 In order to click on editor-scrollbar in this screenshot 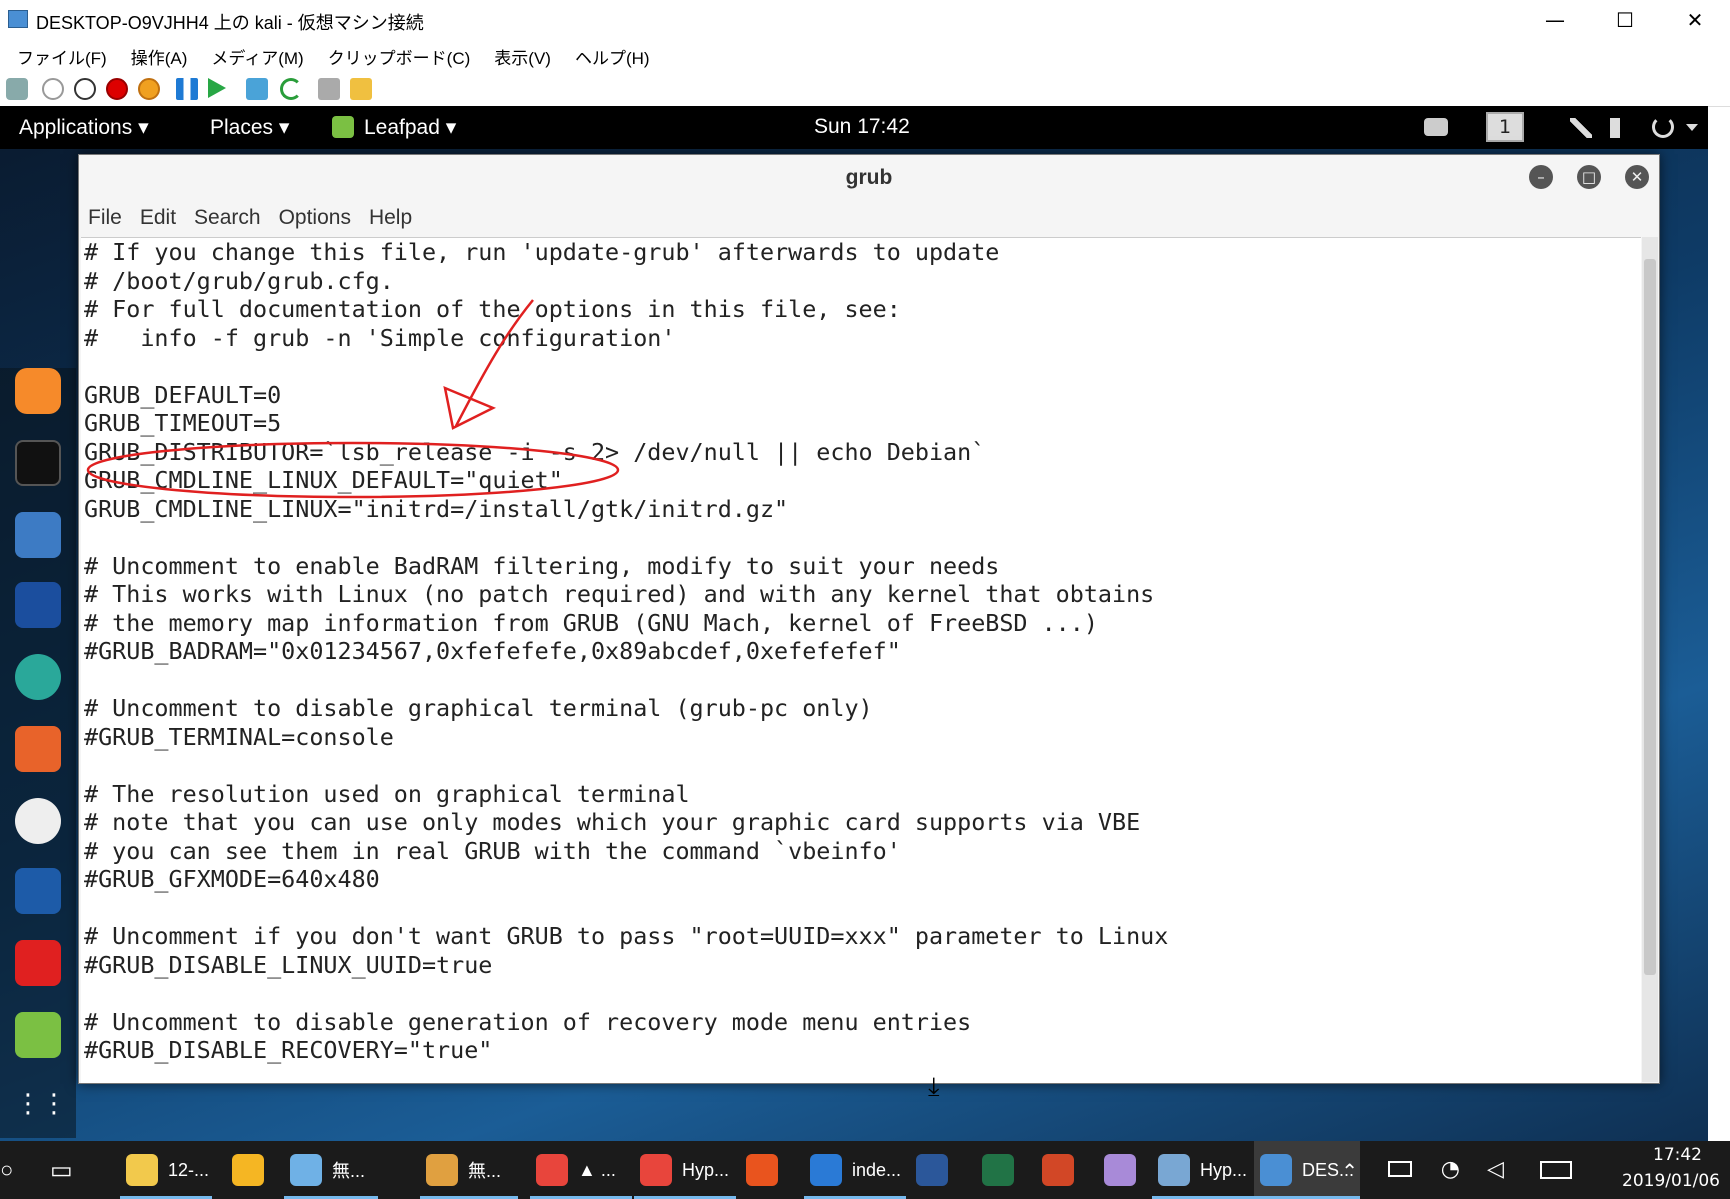, I will do `click(1650, 659)`.